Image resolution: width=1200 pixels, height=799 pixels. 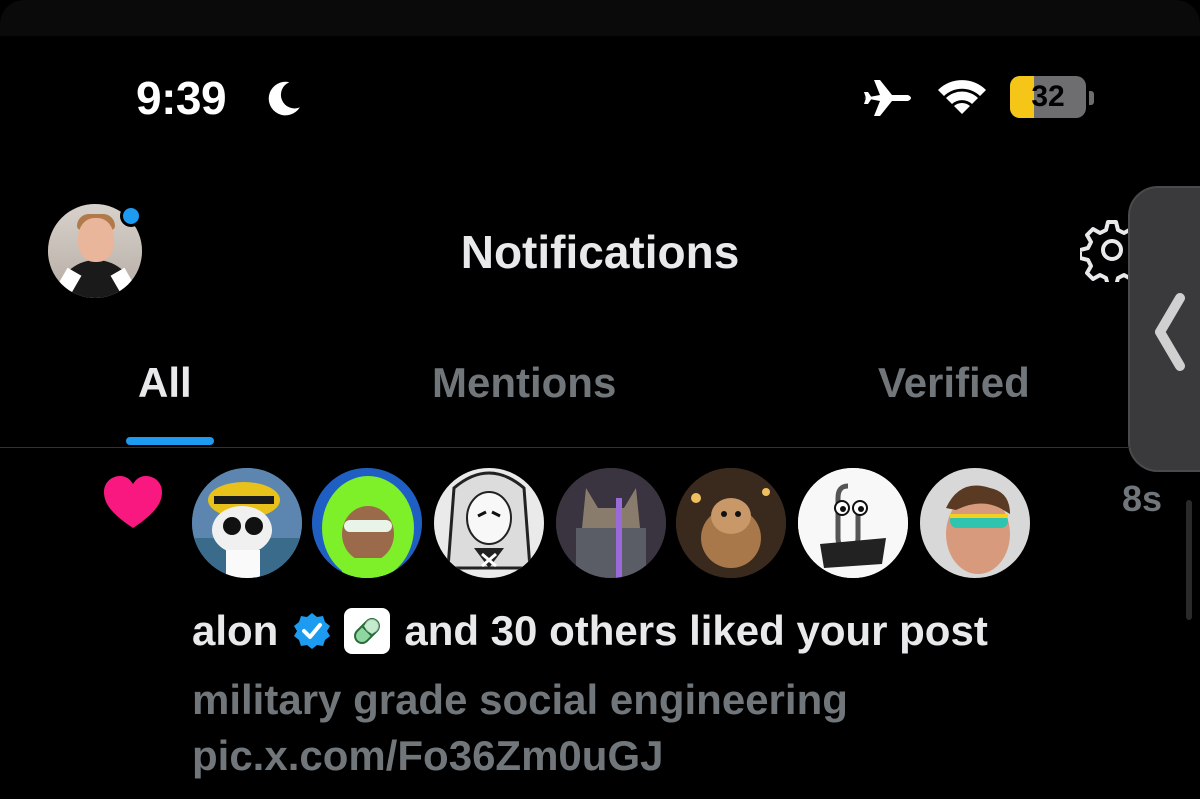 What do you see at coordinates (954, 383) in the screenshot?
I see `tab-verified: Verified` at bounding box center [954, 383].